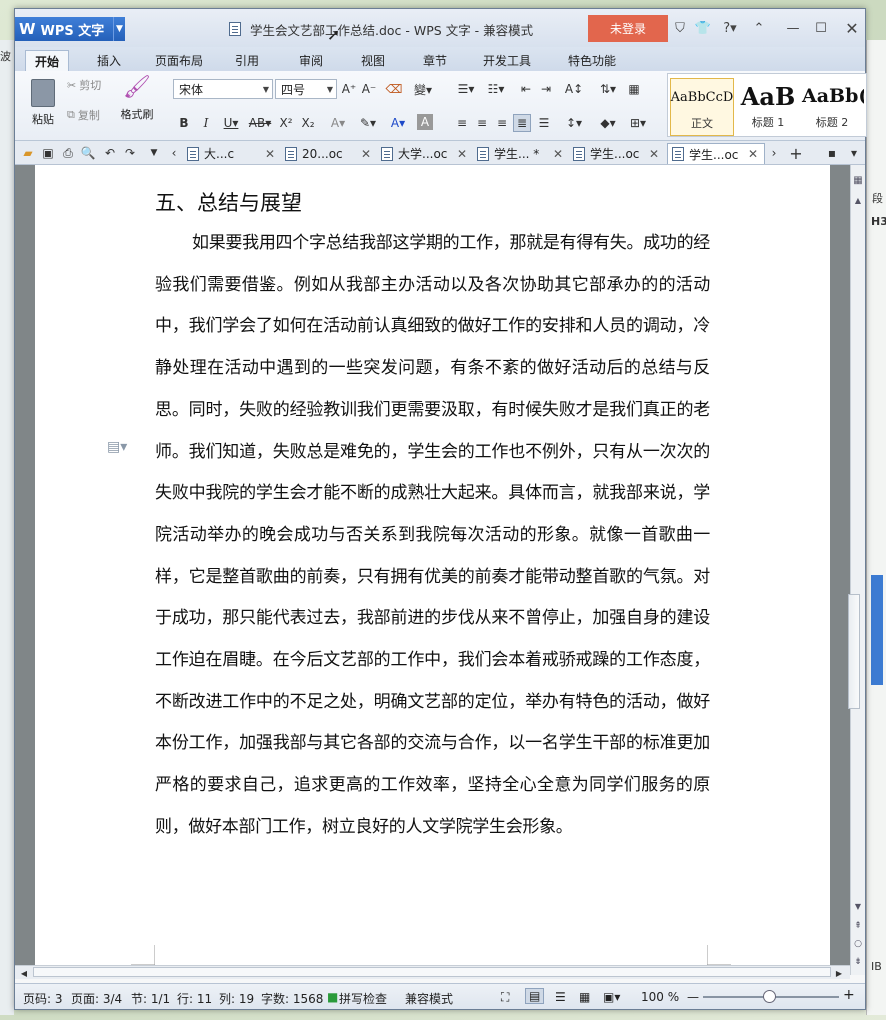 The height and width of the screenshot is (1020, 886). What do you see at coordinates (693, 997) in the screenshot?
I see `zoom-out-icon: —` at bounding box center [693, 997].